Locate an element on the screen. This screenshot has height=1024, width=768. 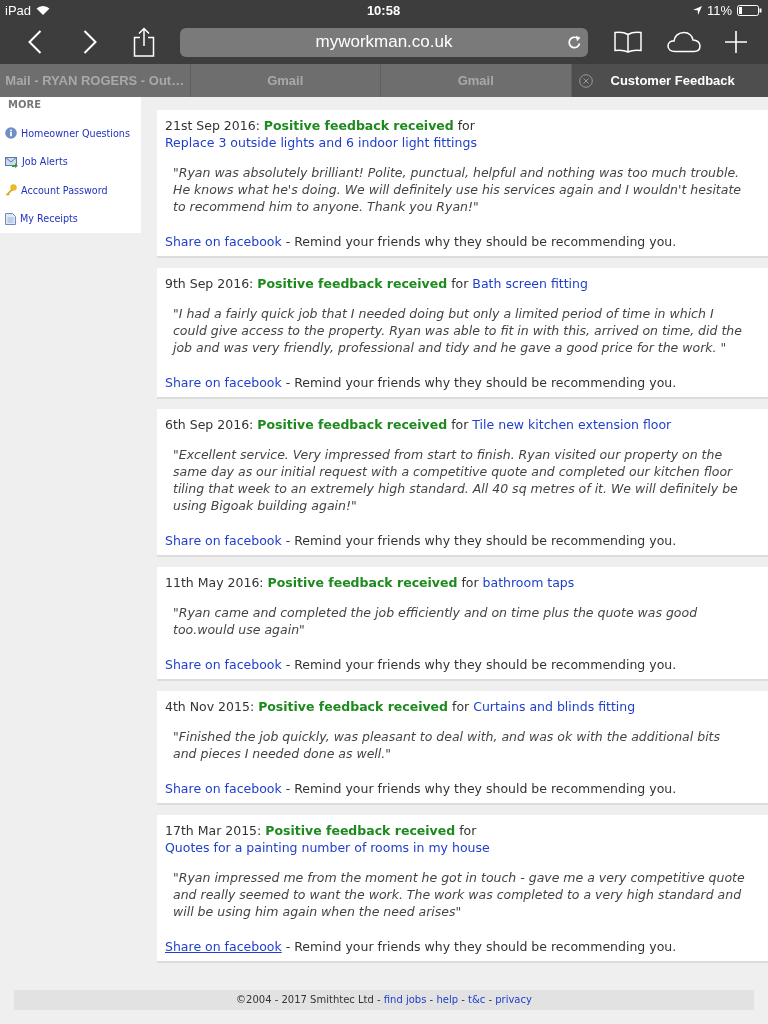
review-quote: "Finished the job quickly, was pleasant to deal with, and was ok with the additional bits and pieces I needed done as well." is located at coordinates (447, 745).